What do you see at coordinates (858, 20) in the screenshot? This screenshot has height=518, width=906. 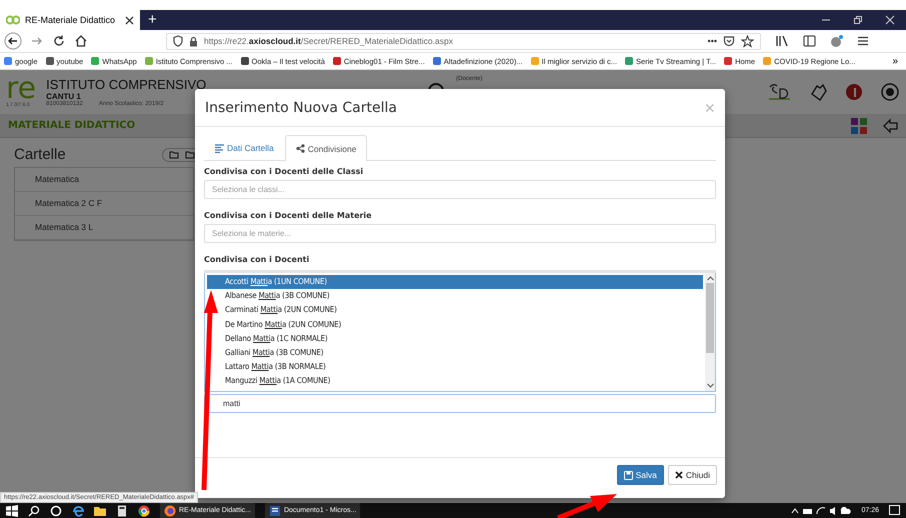 I see `restore-icon` at bounding box center [858, 20].